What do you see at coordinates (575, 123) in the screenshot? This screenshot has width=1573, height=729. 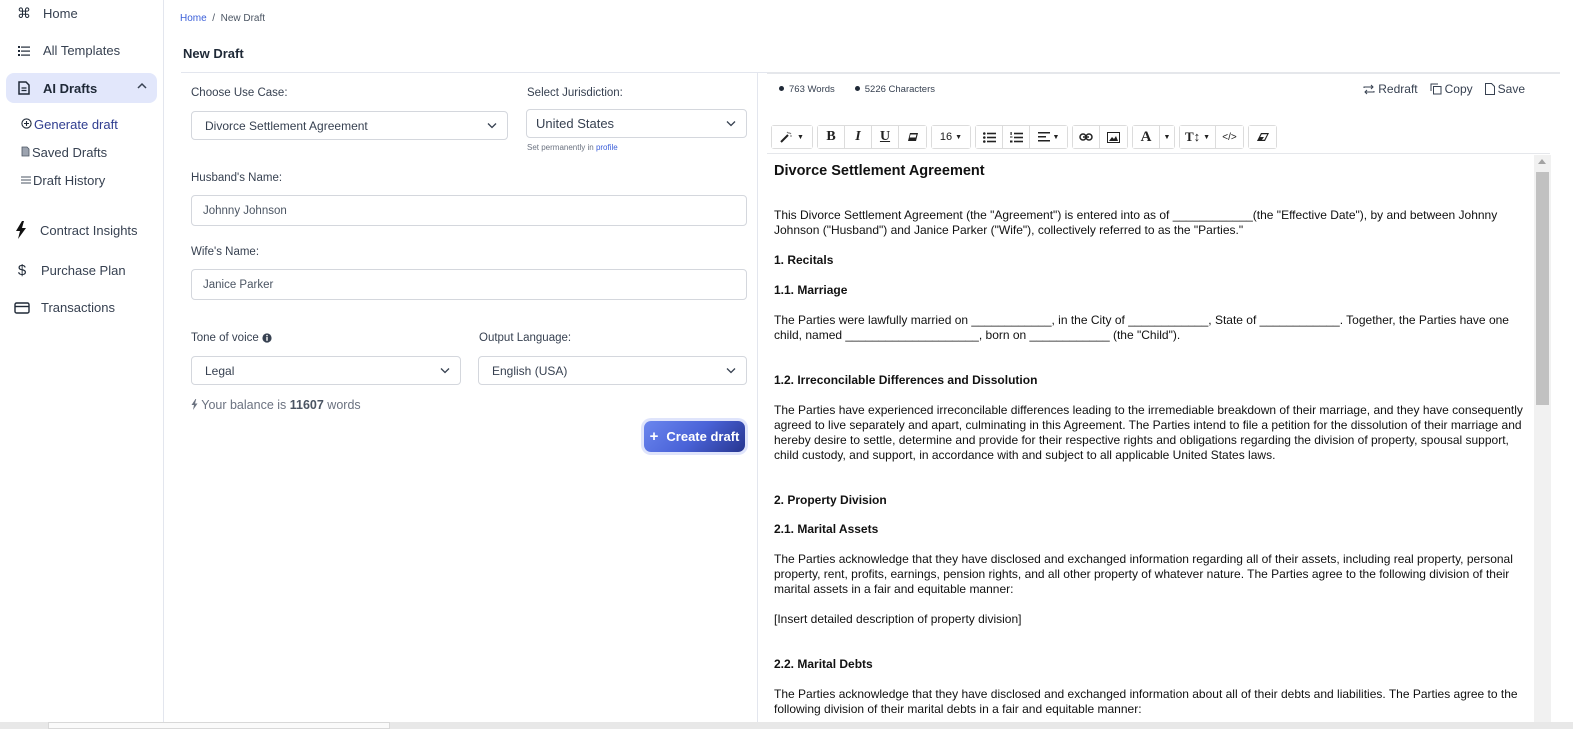 I see `jurisdiction-value: United States` at bounding box center [575, 123].